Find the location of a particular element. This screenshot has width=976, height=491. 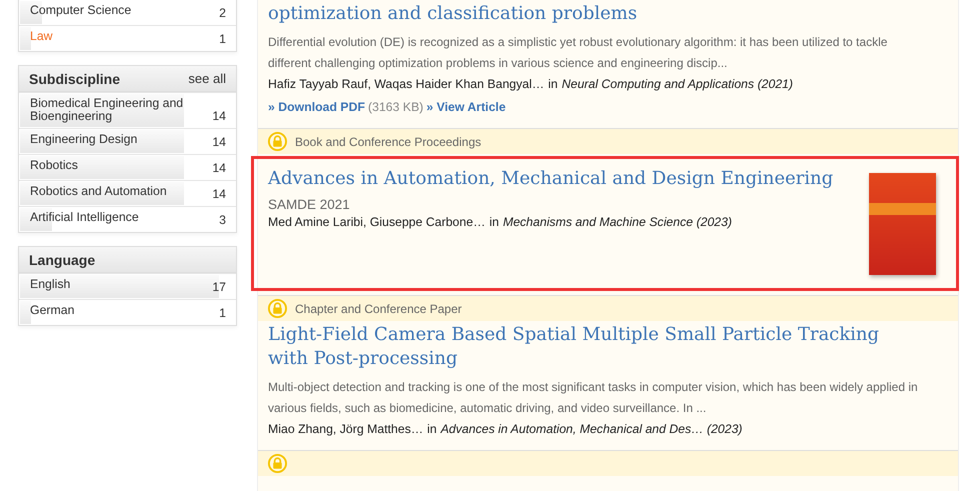

publication-link: Mechanisms and Machine Science (2023) is located at coordinates (617, 222).